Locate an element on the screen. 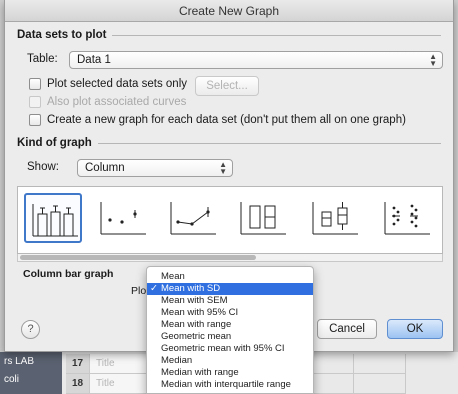 Image resolution: width=458 pixels, height=394 pixels. menu-item-mean-with-sd: ✓ Mean with SD is located at coordinates (230, 289).